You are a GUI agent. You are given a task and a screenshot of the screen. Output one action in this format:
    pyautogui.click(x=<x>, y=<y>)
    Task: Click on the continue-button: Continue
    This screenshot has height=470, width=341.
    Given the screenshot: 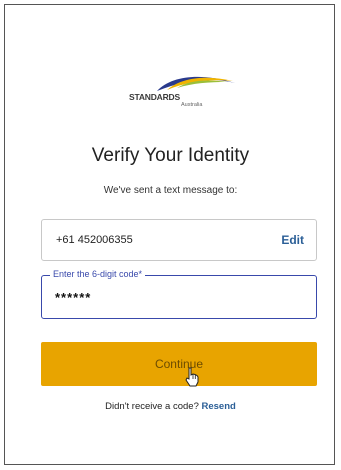 What is the action you would take?
    pyautogui.click(x=179, y=364)
    